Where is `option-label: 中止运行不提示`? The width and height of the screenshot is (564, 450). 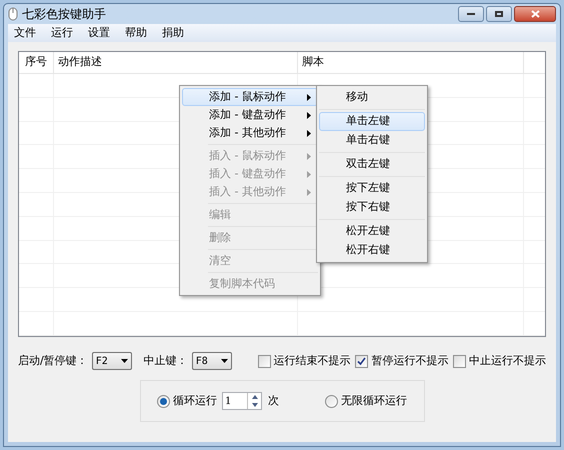 option-label: 中止运行不提示 is located at coordinates (507, 360).